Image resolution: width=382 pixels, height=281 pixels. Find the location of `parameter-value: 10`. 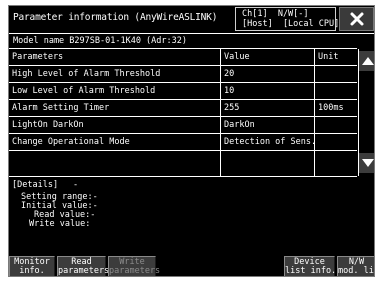

parameter-value: 10 is located at coordinates (267, 91).